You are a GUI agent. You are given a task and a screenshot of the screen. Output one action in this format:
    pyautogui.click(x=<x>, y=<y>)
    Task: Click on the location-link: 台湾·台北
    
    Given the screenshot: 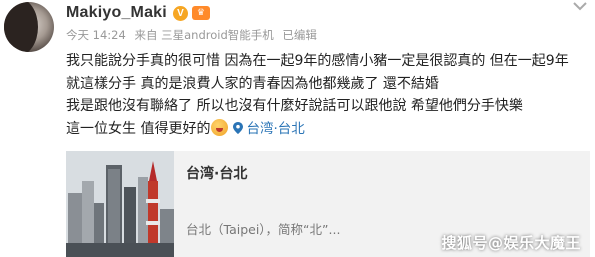 What is the action you would take?
    pyautogui.click(x=269, y=128)
    